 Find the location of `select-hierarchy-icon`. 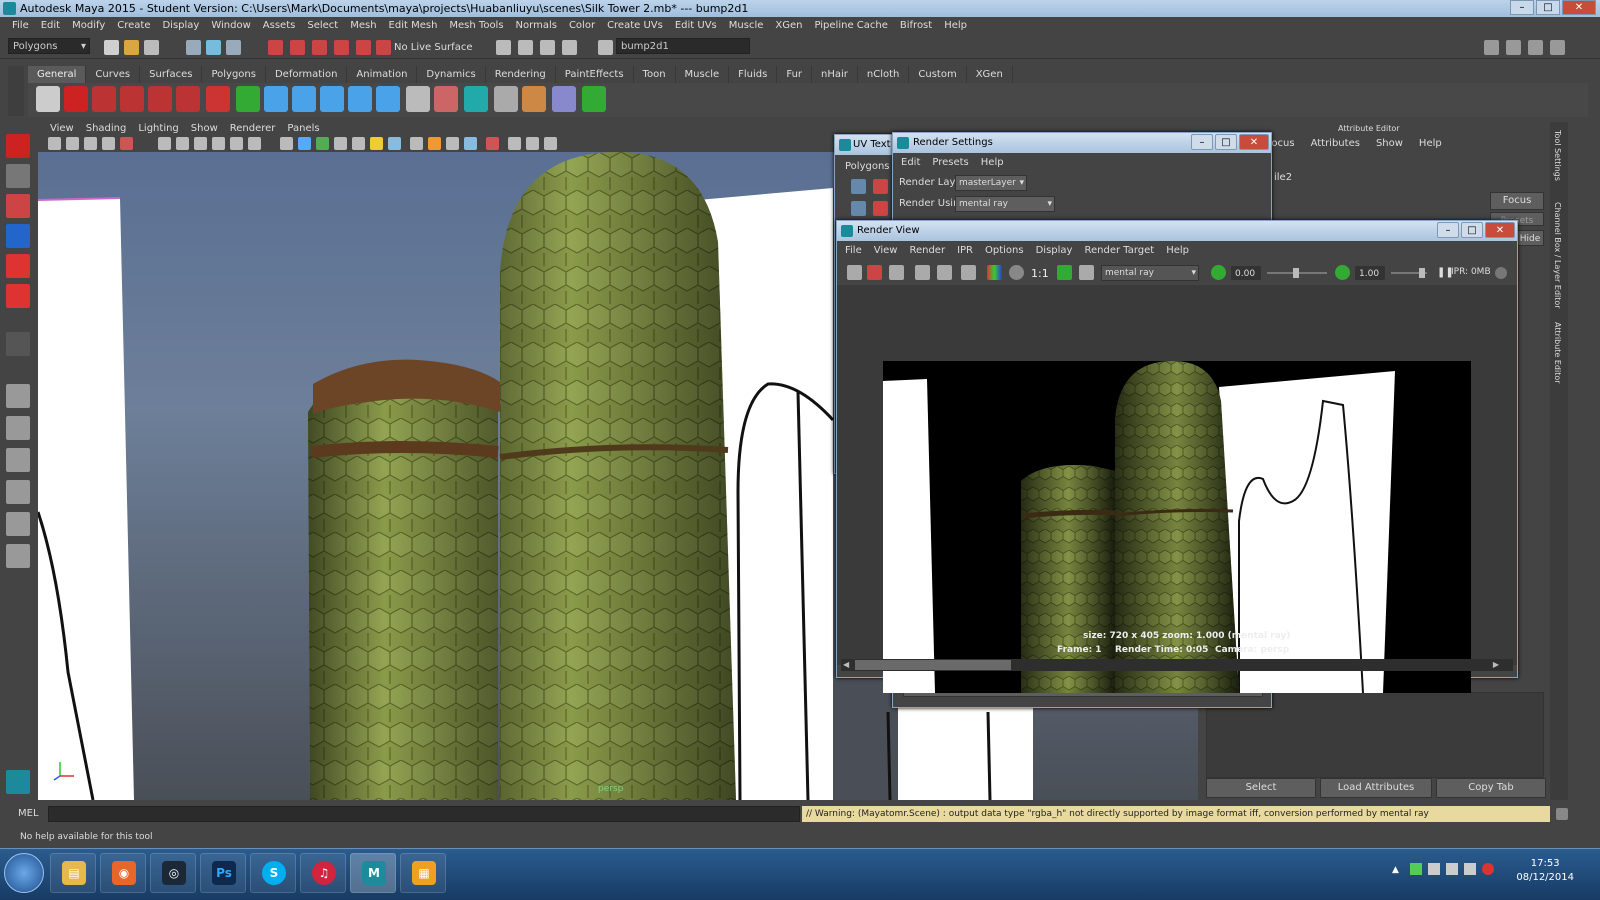

select-hierarchy-icon is located at coordinates (193, 47).